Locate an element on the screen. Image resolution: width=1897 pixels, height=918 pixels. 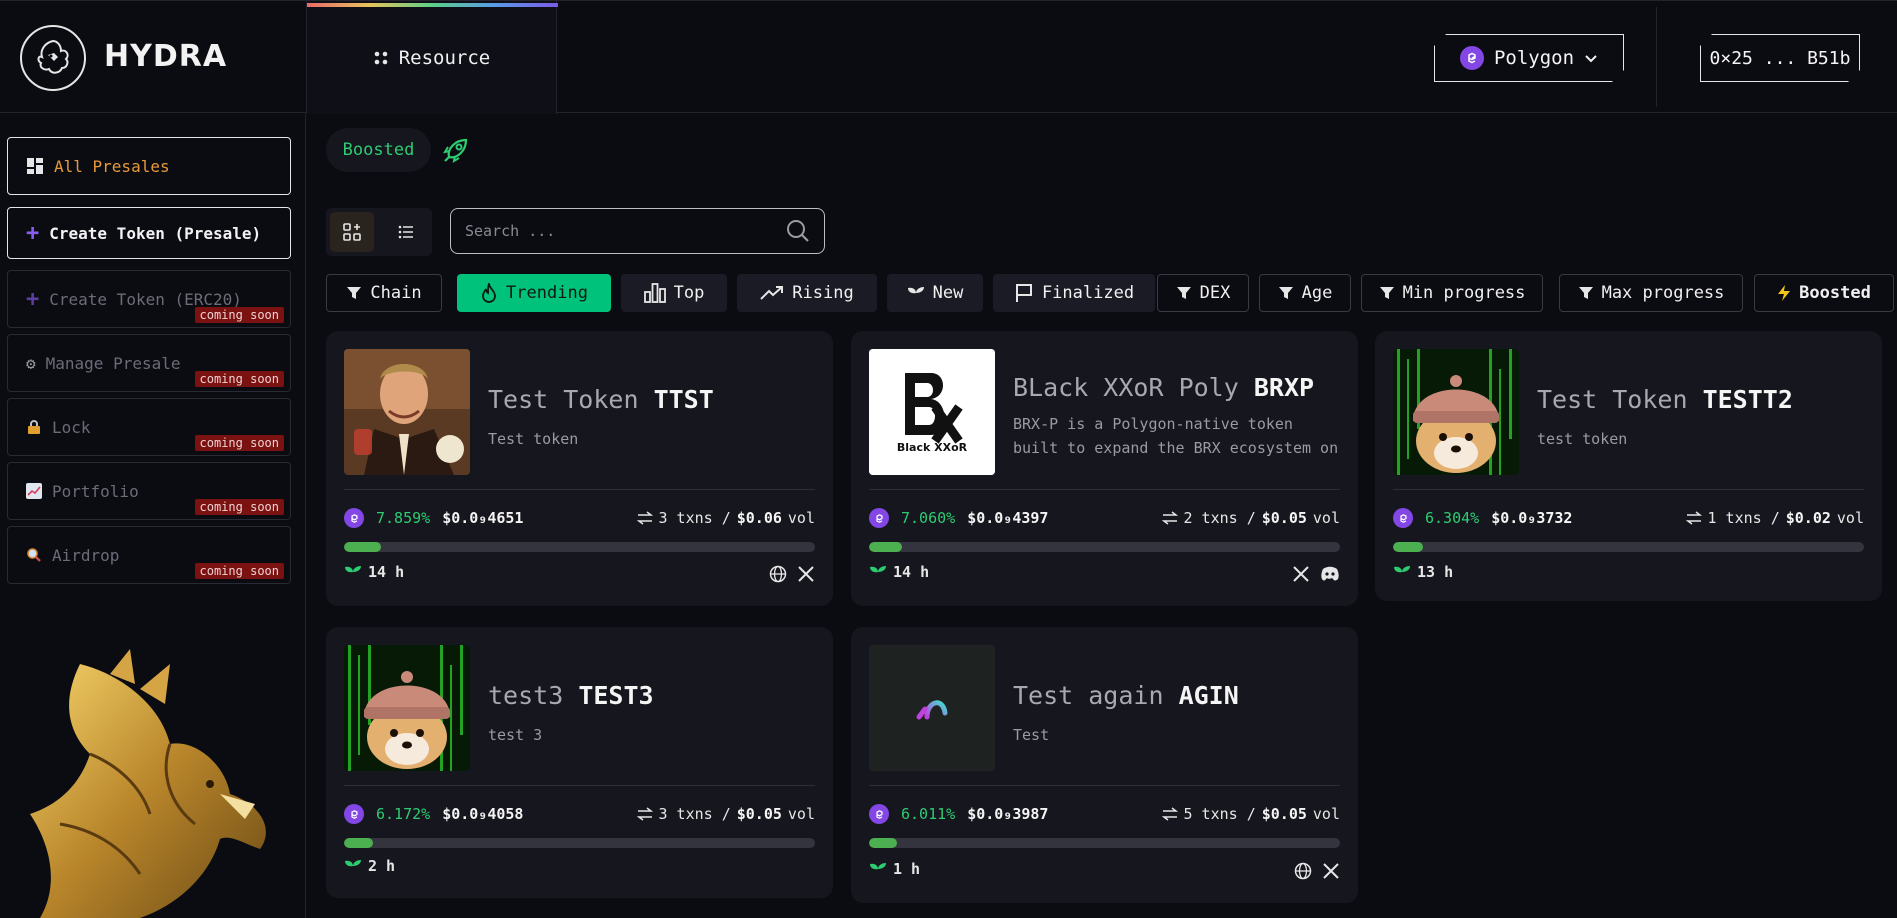
filter-max-progress-button: Max progress is located at coordinates (1651, 293).